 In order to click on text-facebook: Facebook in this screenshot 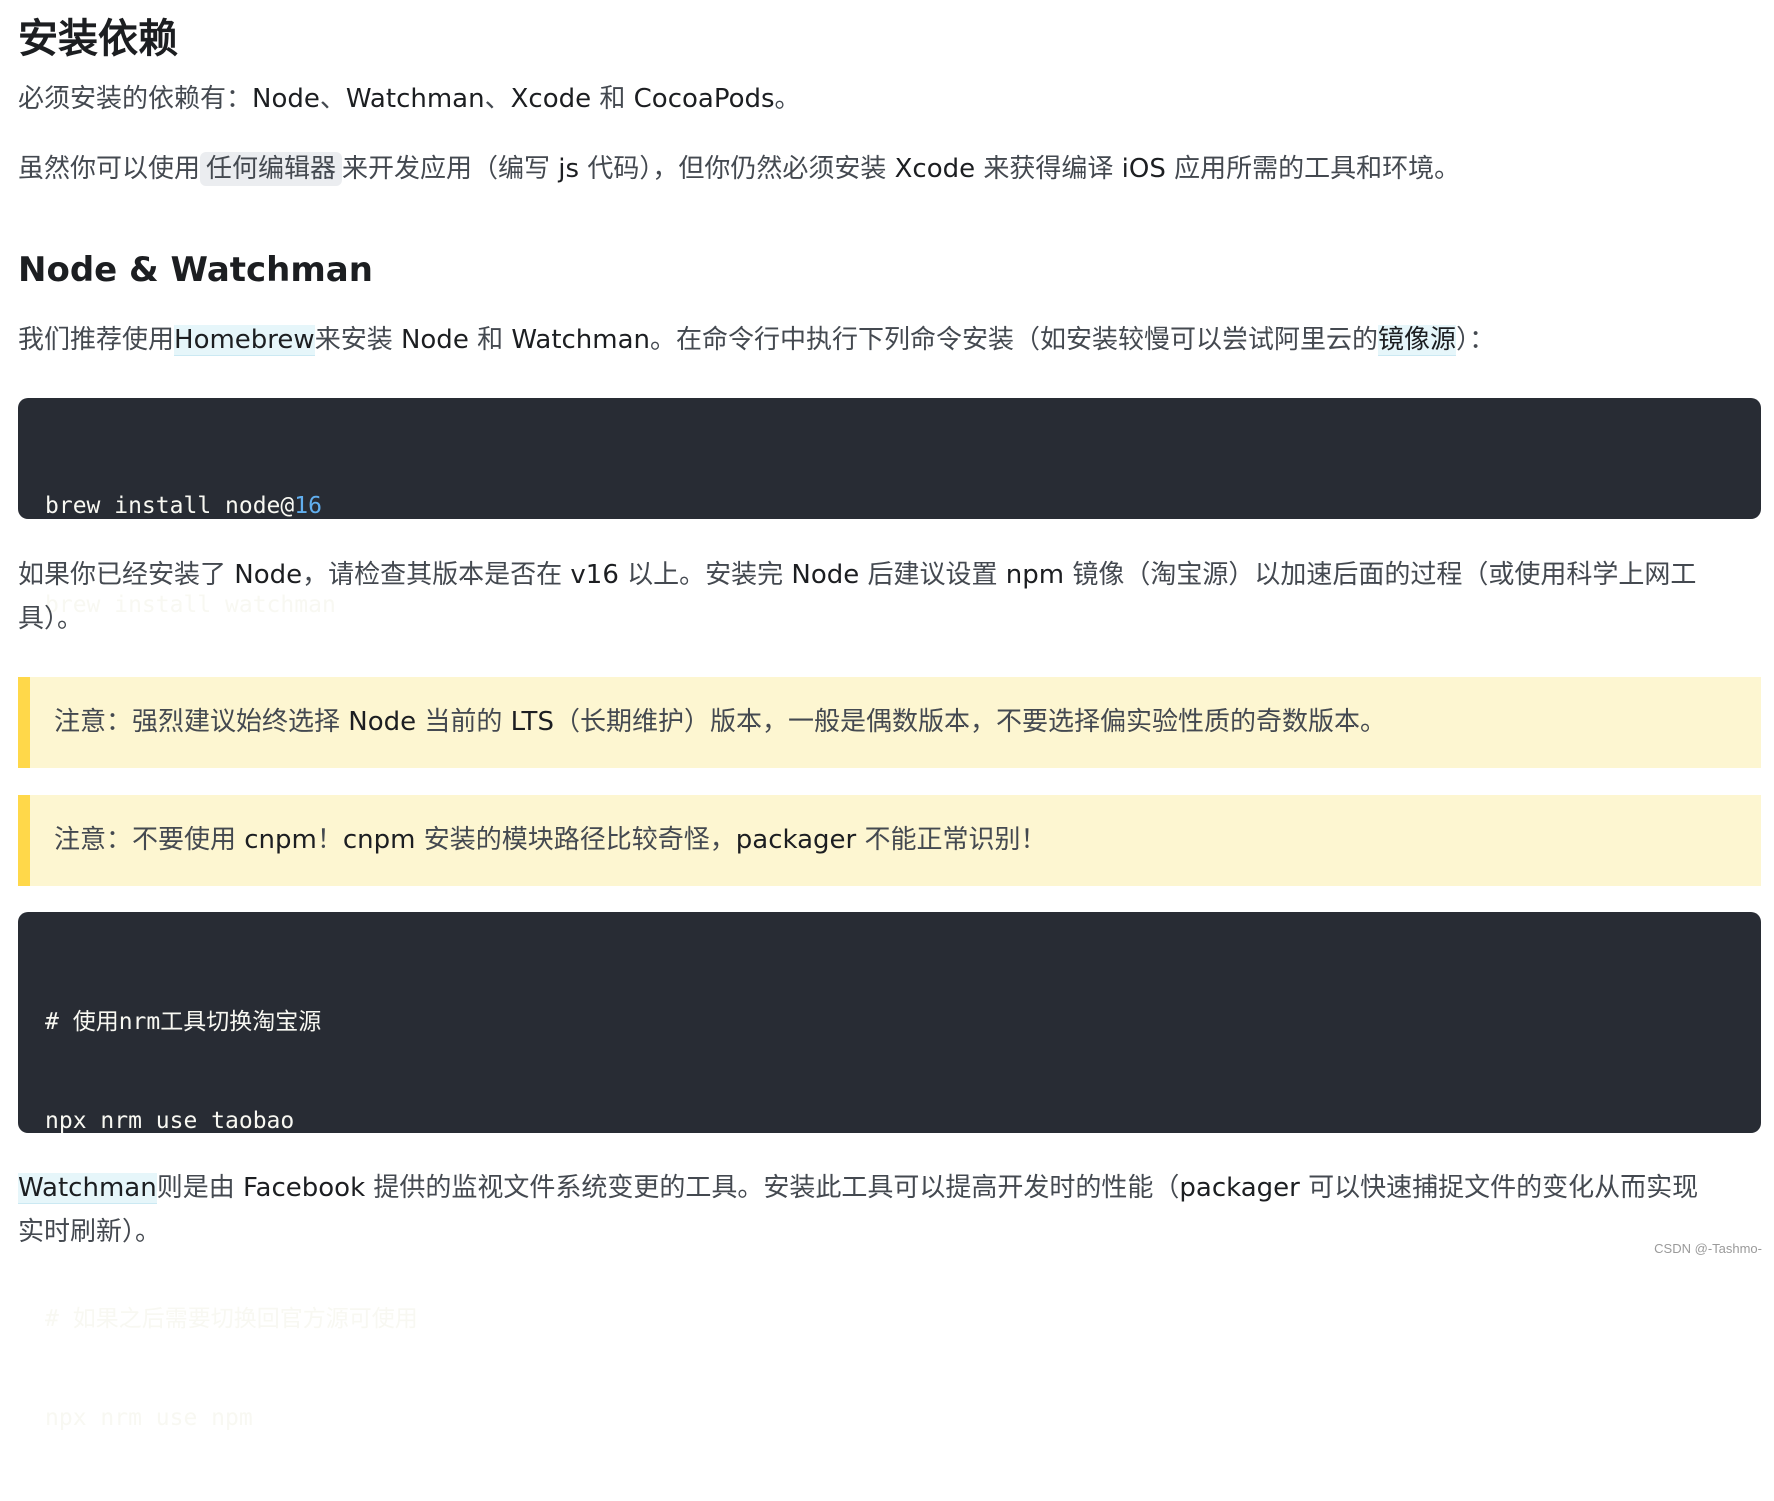, I will do `click(304, 1188)`.